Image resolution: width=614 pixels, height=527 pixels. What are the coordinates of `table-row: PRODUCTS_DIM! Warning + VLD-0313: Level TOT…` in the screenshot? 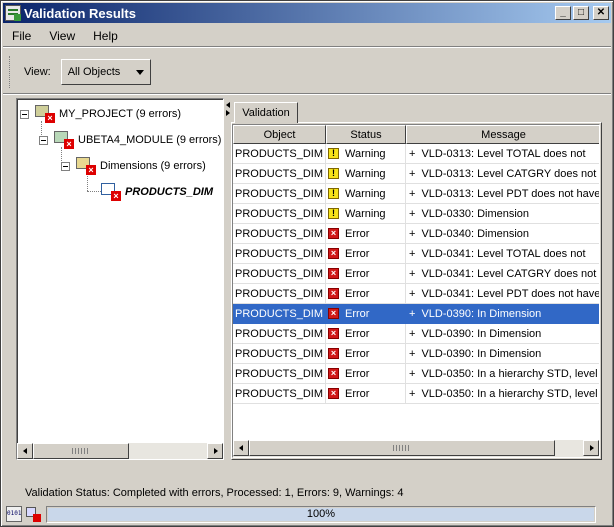 It's located at (416, 154).